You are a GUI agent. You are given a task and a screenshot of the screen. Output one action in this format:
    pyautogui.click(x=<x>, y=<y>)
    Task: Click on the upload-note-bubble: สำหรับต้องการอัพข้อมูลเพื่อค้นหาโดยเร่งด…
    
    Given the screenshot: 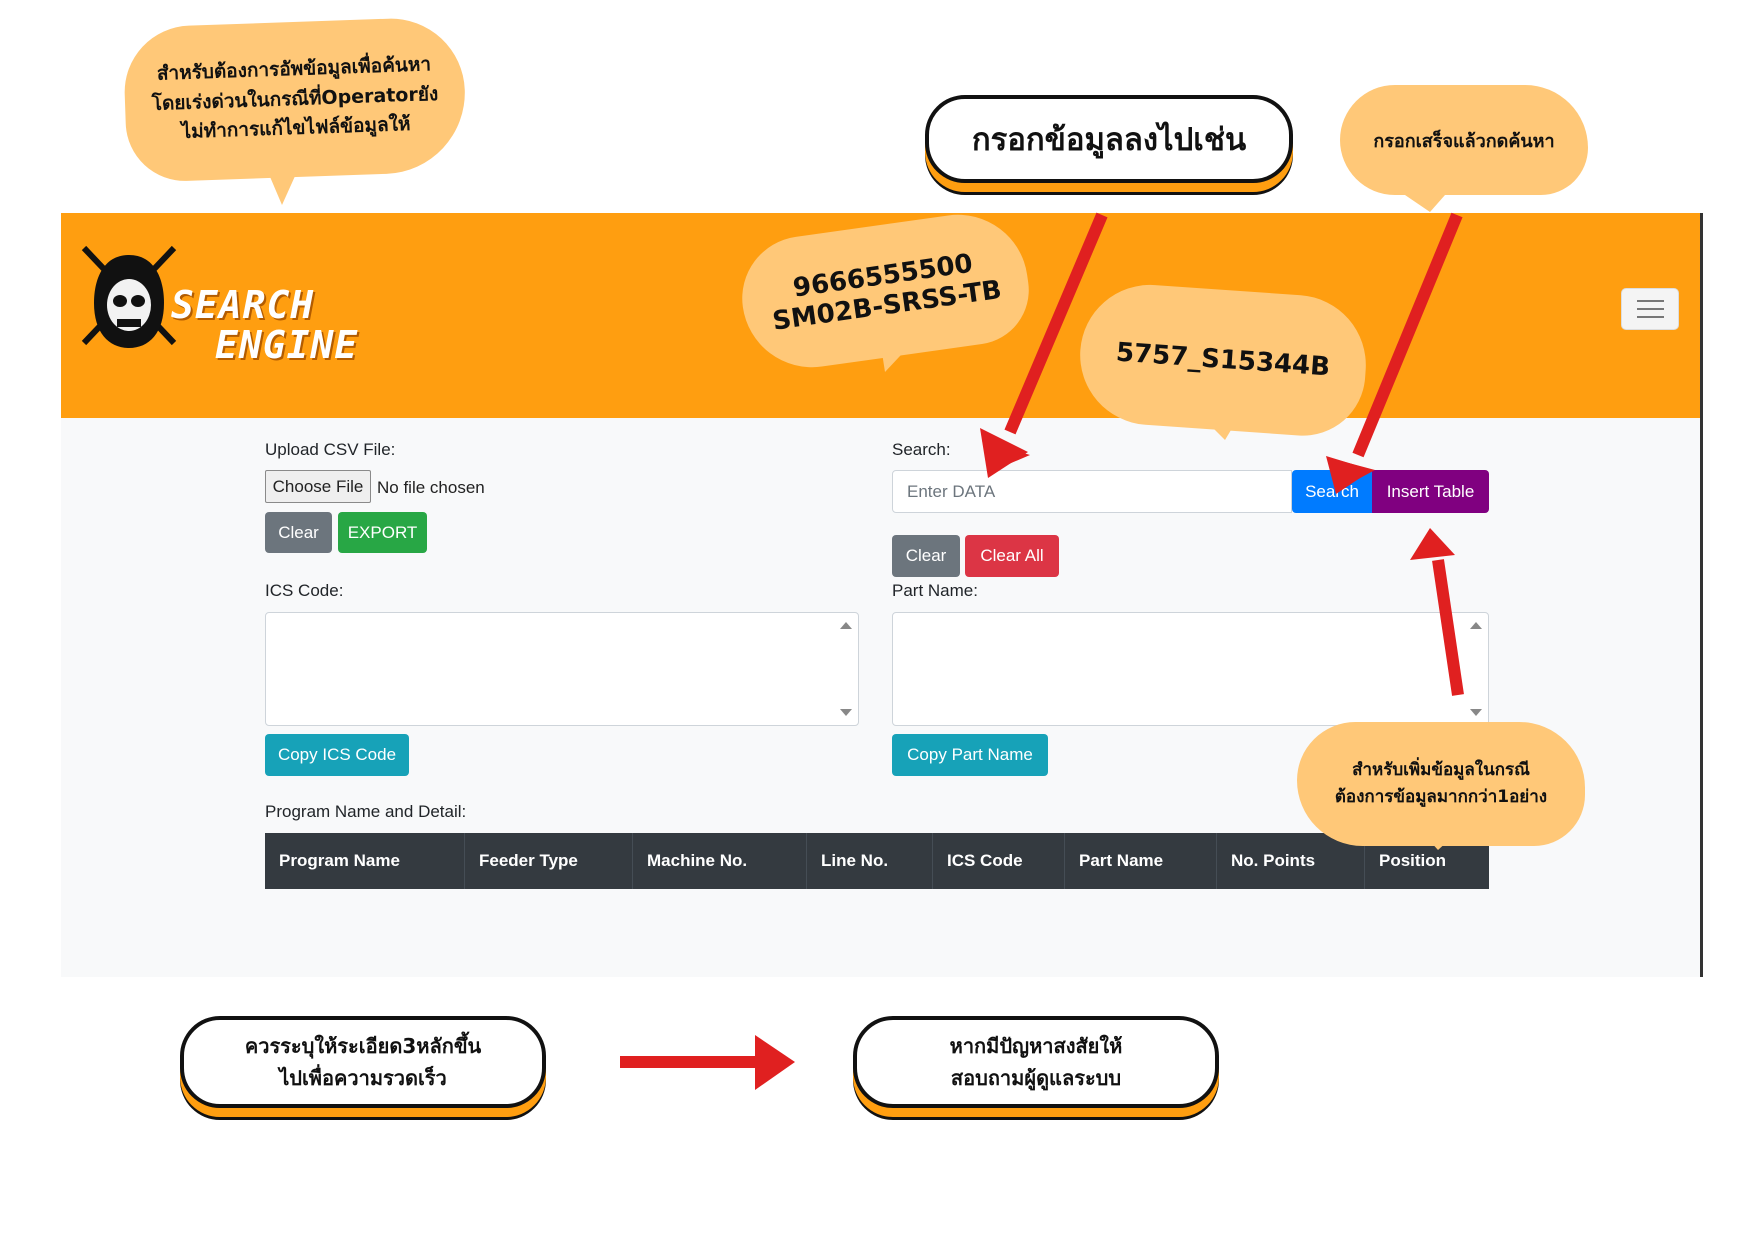 What is the action you would take?
    pyautogui.click(x=295, y=99)
    